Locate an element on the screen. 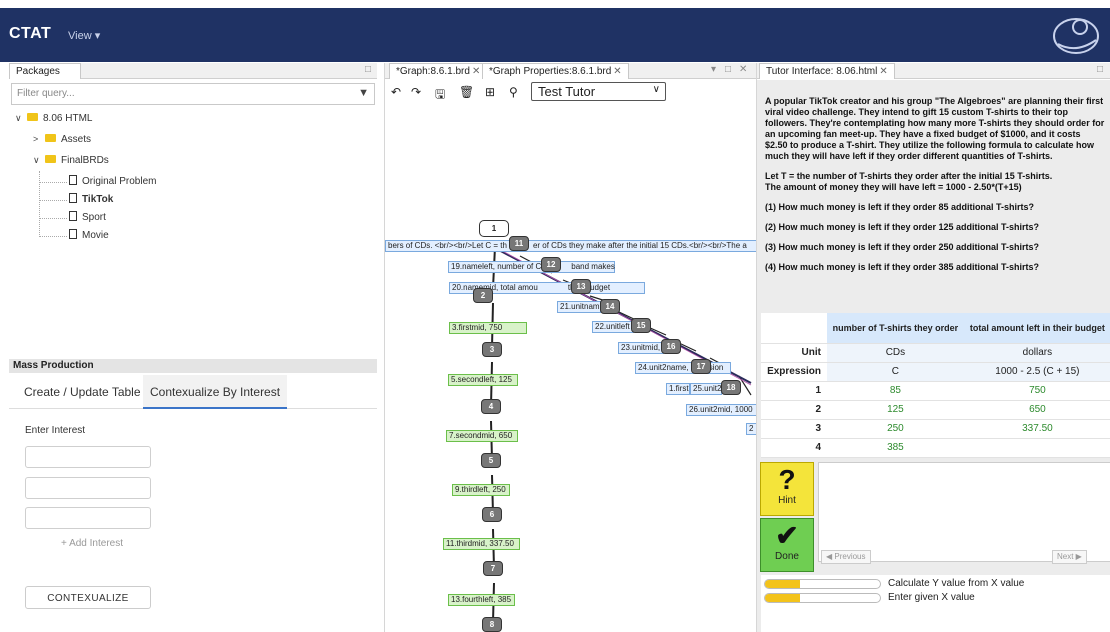 Image resolution: width=1110 pixels, height=632 pixels. graph-node: 16 is located at coordinates (671, 346).